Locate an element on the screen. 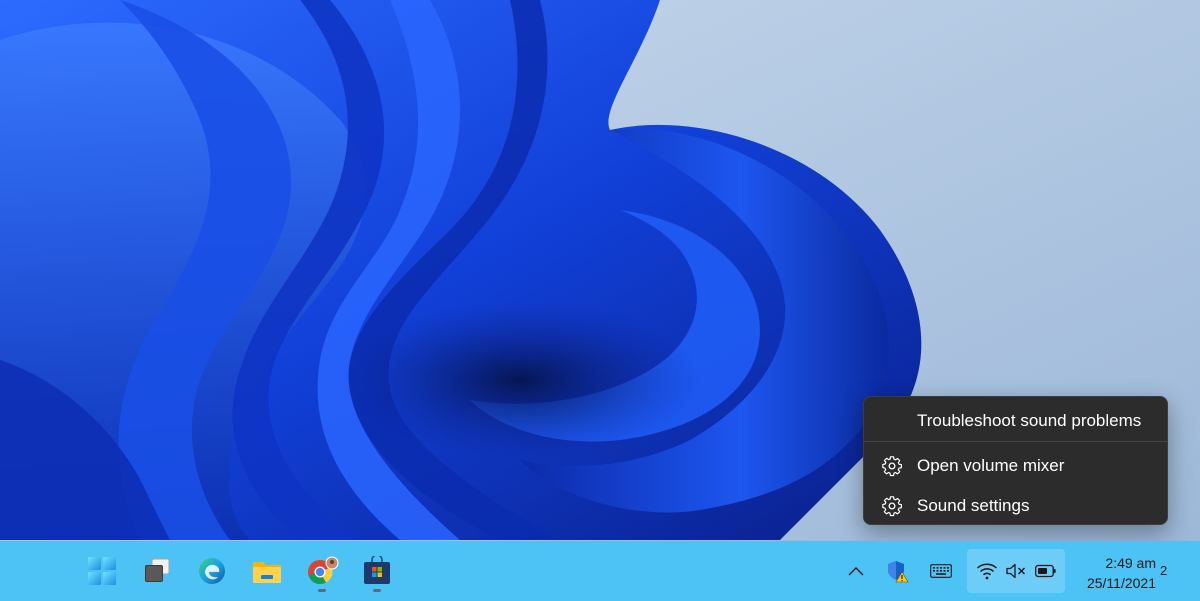 Image resolution: width=1200 pixels, height=601 pixels. chrome-icon is located at coordinates (323, 570).